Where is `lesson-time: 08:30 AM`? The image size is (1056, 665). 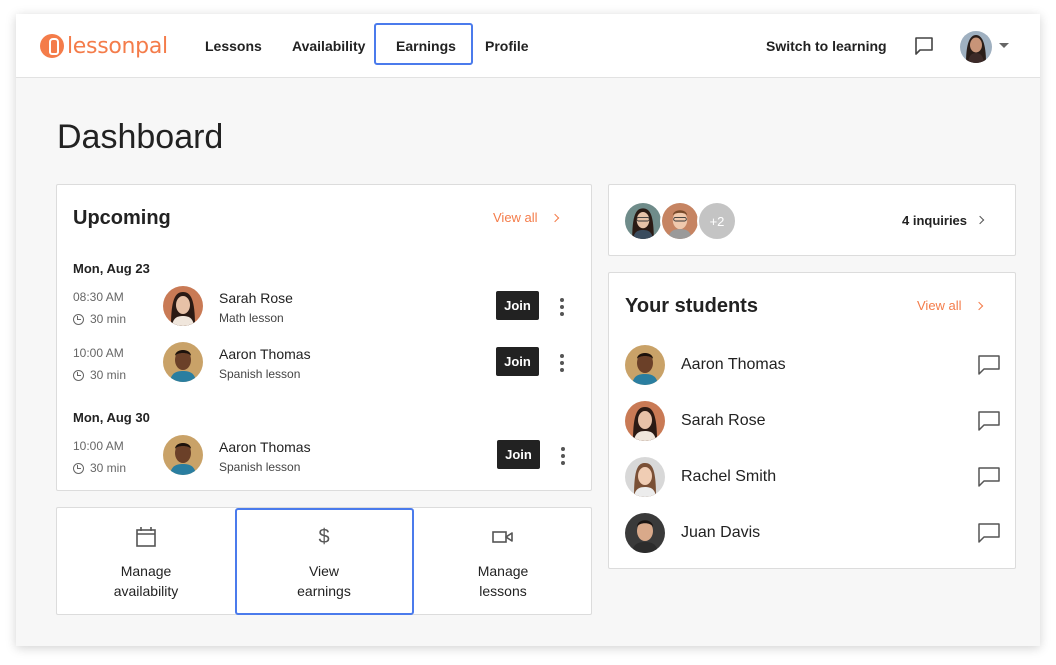 lesson-time: 08:30 AM is located at coordinates (98, 297).